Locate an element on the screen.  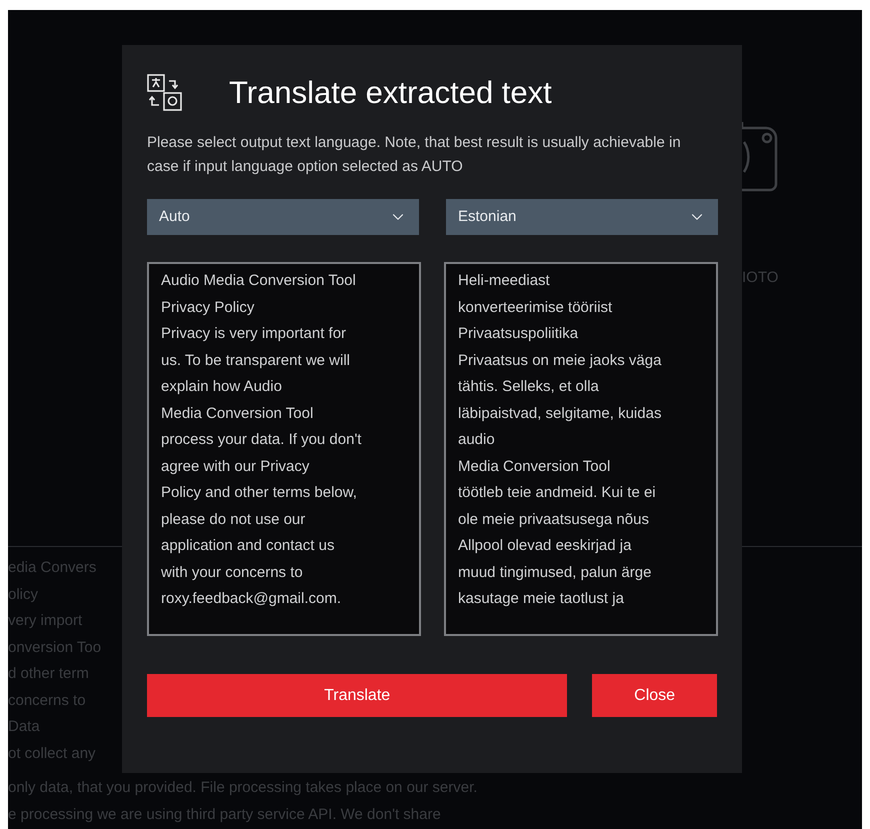
translated-text-area: Heli-meediast konverteerimise tööriist Privaatsuspoliitika Privaatsus on meie jaoks väga tähtis. Selleks, et olla läbipaistvad, selgitame, kuidas audio Media Conversion Tool töötleb teie andmeid. Kui te ei ole meie privaatsusega nõus Allpool olevad eeskirjad ja muud tingimused, palun ärge kasutage meie taotlust ja is located at coordinates (581, 449).